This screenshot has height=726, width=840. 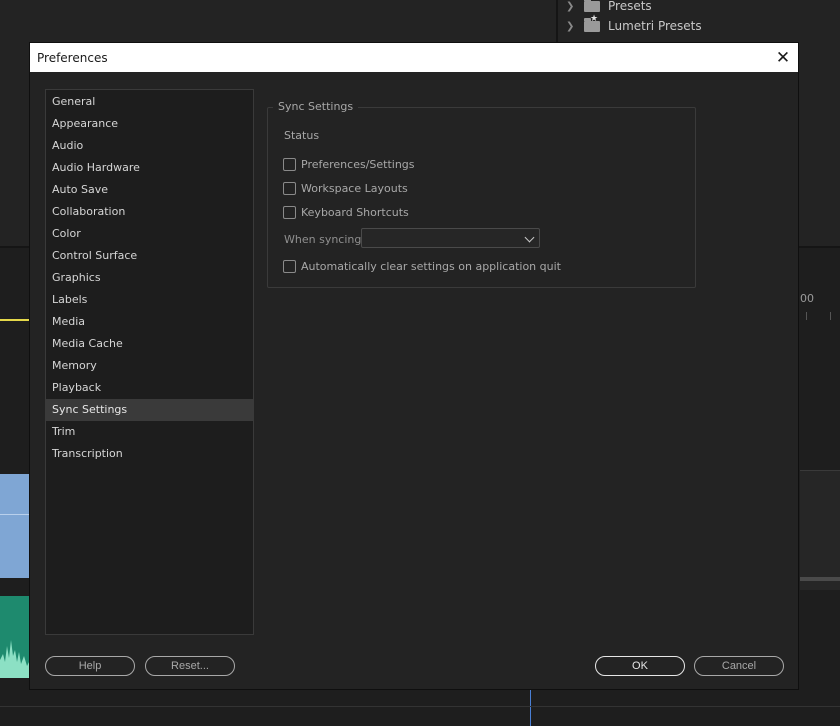 I want to click on tree-item-label: Presets, so click(x=630, y=6).